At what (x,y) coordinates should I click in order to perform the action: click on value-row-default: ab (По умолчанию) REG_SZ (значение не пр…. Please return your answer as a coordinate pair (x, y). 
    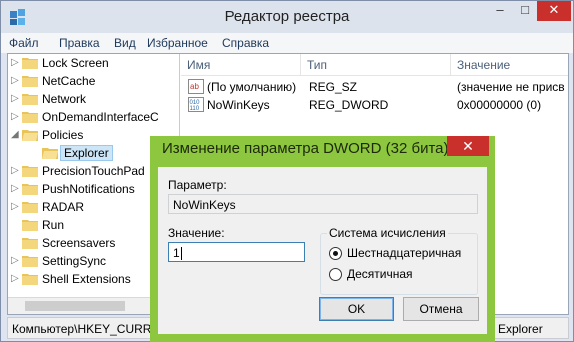
    Looking at the image, I should click on (374, 87).